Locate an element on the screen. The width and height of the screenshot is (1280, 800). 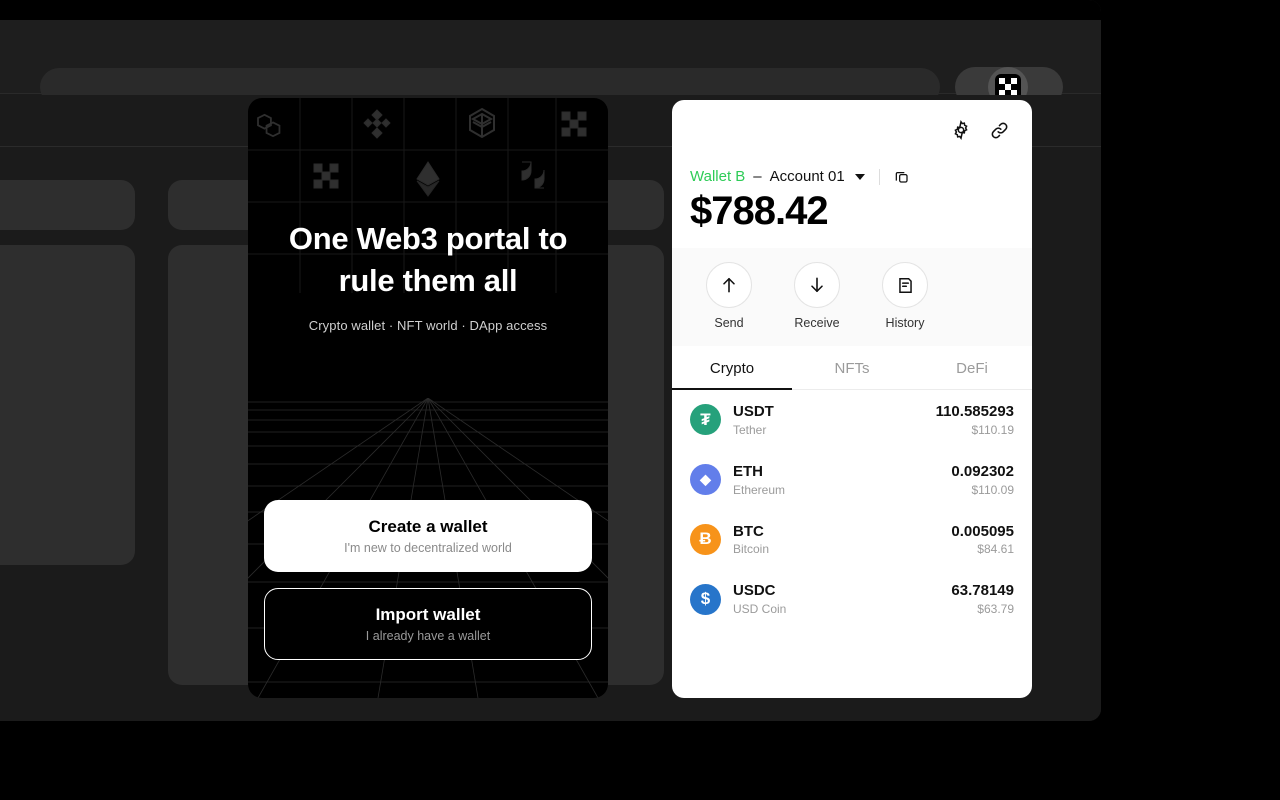
polygon-icon is located at coordinates (269, 125).